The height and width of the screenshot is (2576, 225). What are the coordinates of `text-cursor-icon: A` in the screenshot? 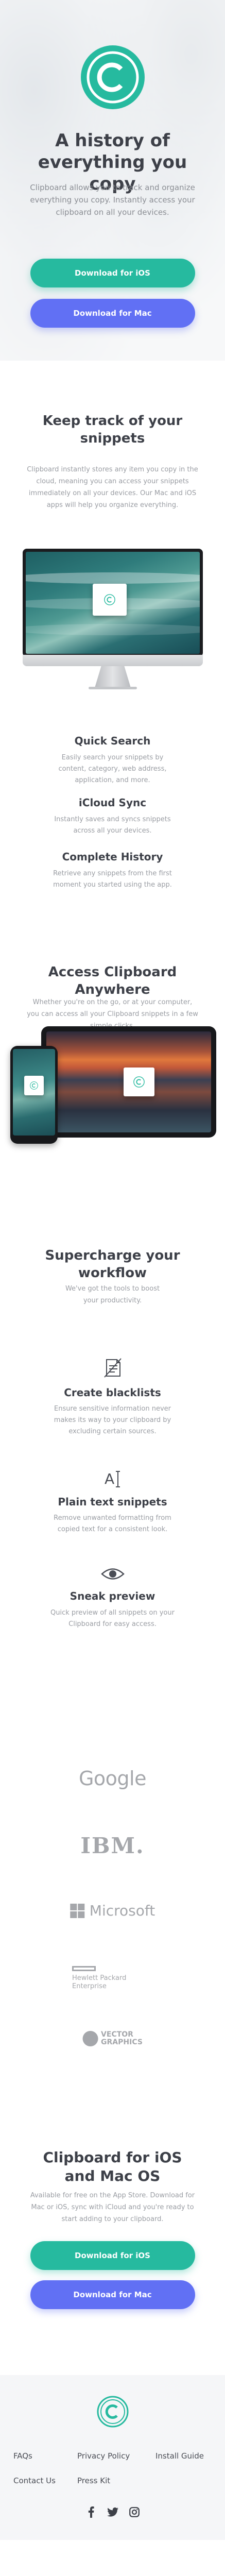 It's located at (112, 1479).